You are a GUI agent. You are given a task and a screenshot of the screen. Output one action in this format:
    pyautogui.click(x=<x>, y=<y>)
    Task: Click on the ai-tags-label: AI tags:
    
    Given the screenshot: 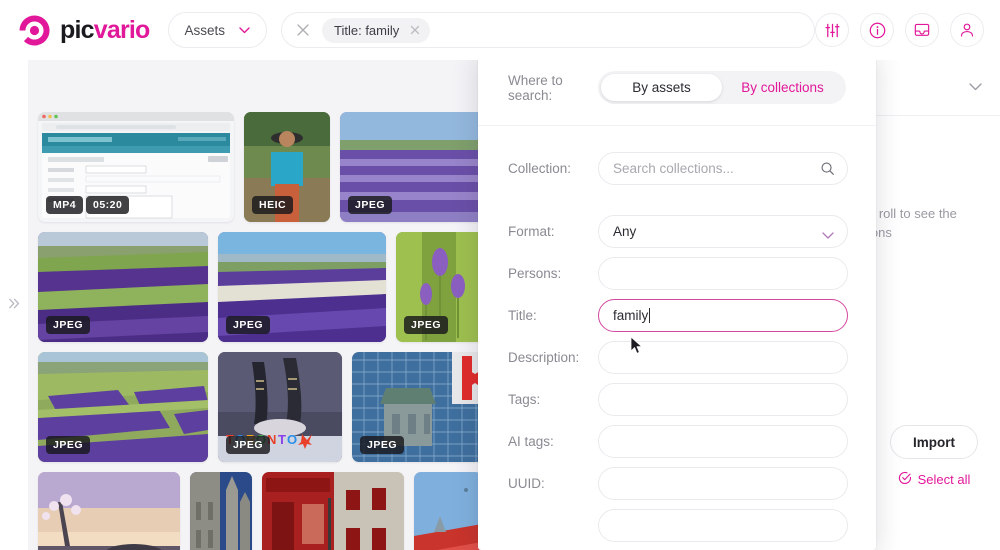 What is the action you would take?
    pyautogui.click(x=531, y=441)
    